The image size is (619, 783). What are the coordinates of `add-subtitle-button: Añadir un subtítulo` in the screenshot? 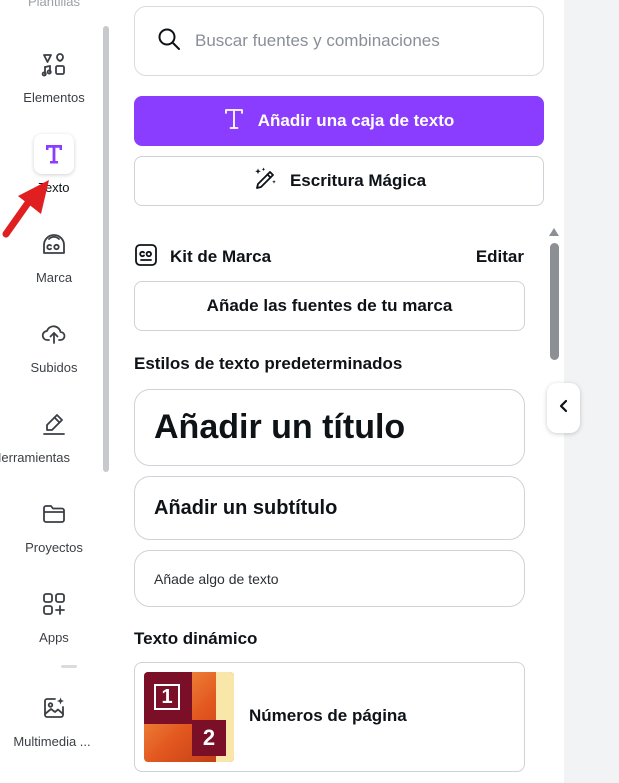 It's located at (329, 508).